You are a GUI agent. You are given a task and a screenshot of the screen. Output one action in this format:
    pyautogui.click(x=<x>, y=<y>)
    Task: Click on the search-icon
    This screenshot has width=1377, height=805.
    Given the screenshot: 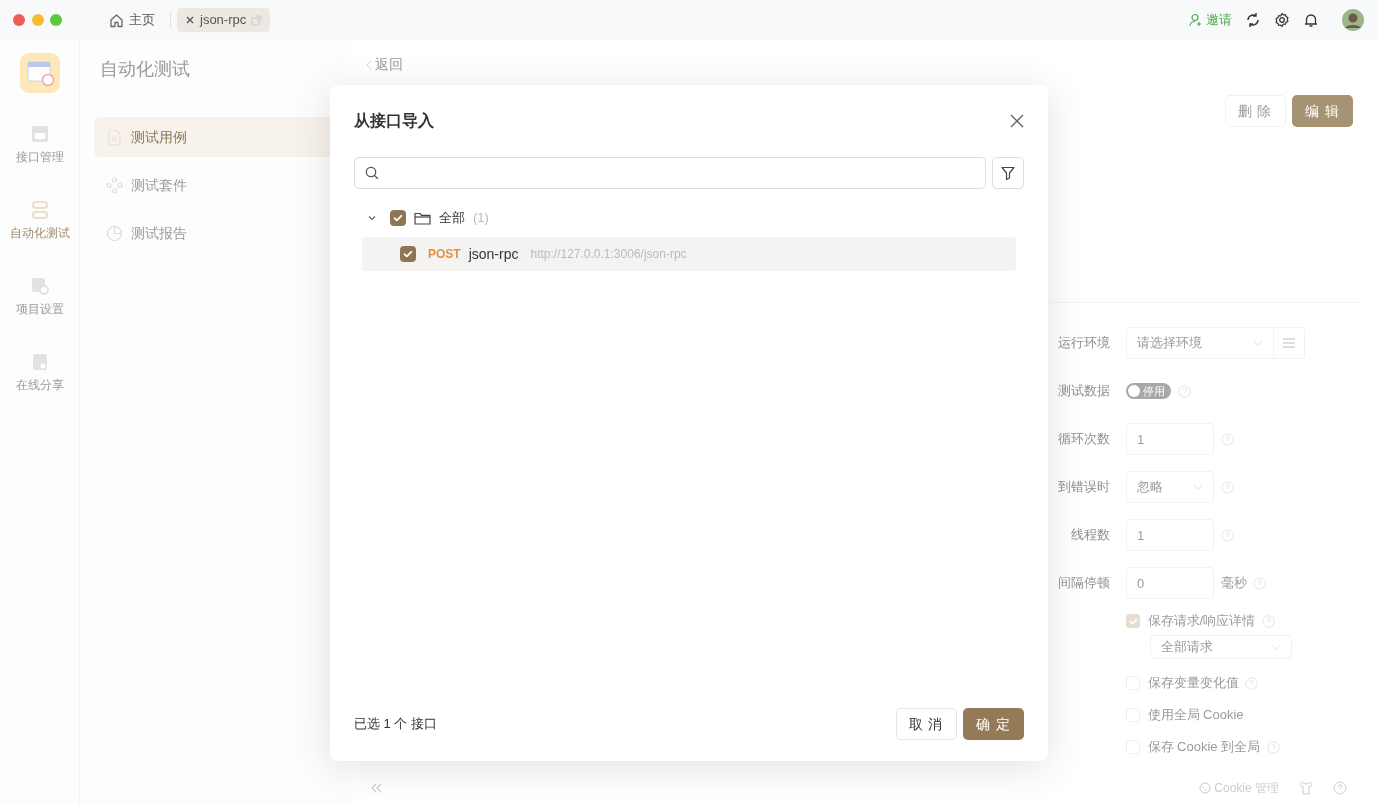 What is the action you would take?
    pyautogui.click(x=372, y=173)
    